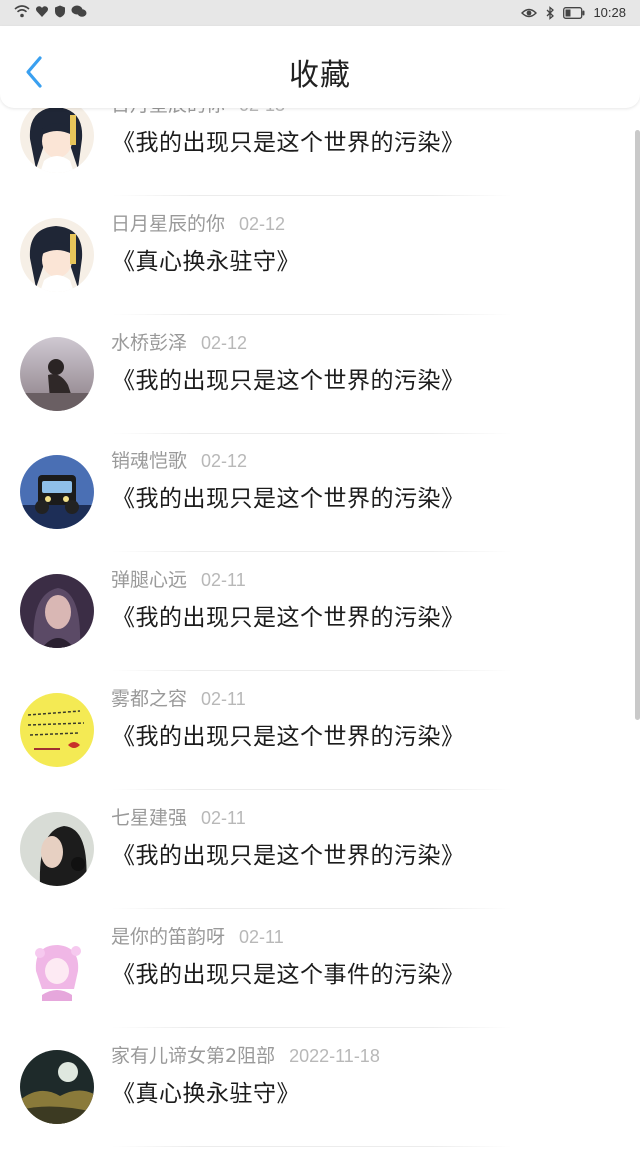  What do you see at coordinates (57, 849) in the screenshot?
I see `profile-avatar` at bounding box center [57, 849].